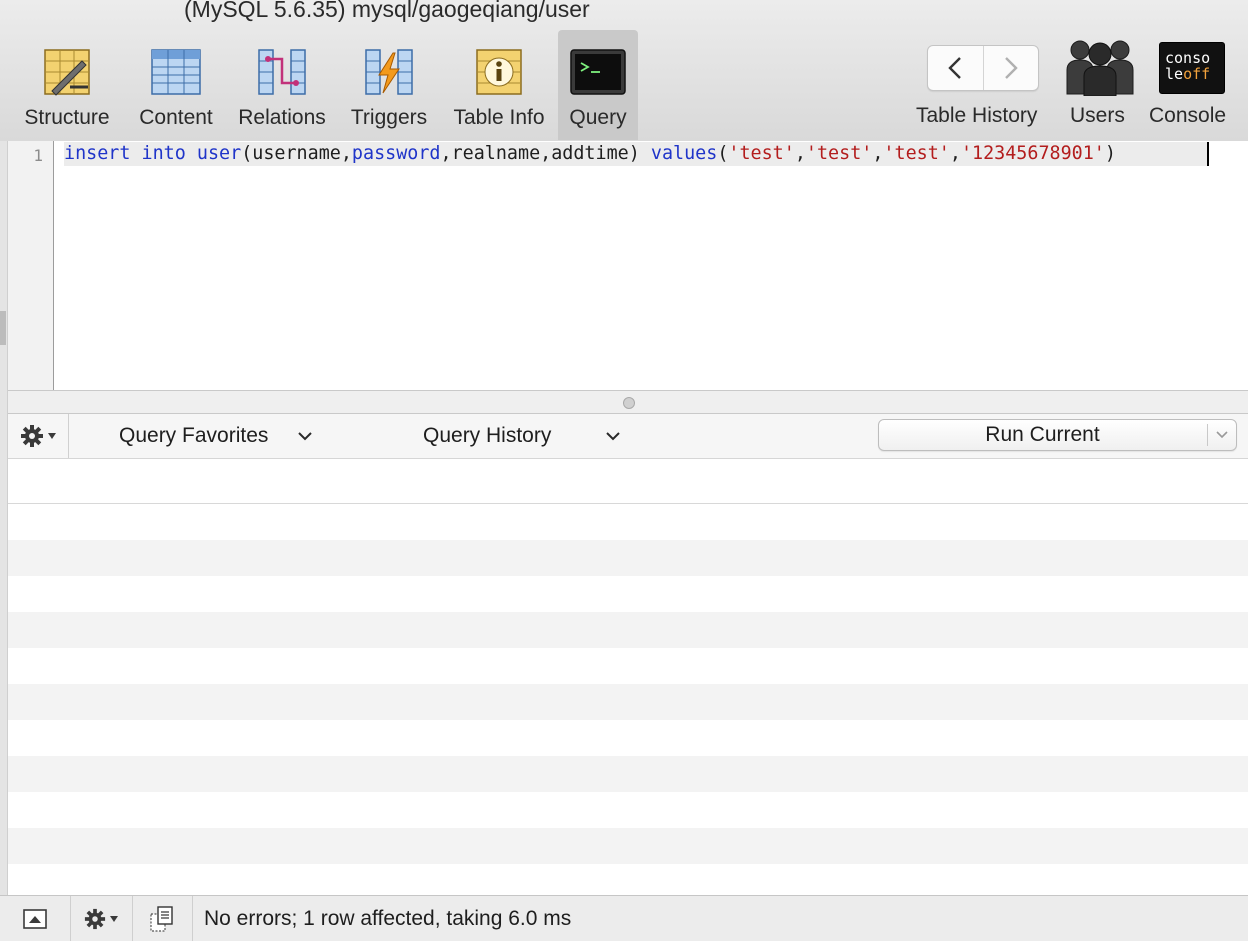 This screenshot has width=1248, height=941. I want to click on query-history-dropdown: Query History, so click(522, 436).